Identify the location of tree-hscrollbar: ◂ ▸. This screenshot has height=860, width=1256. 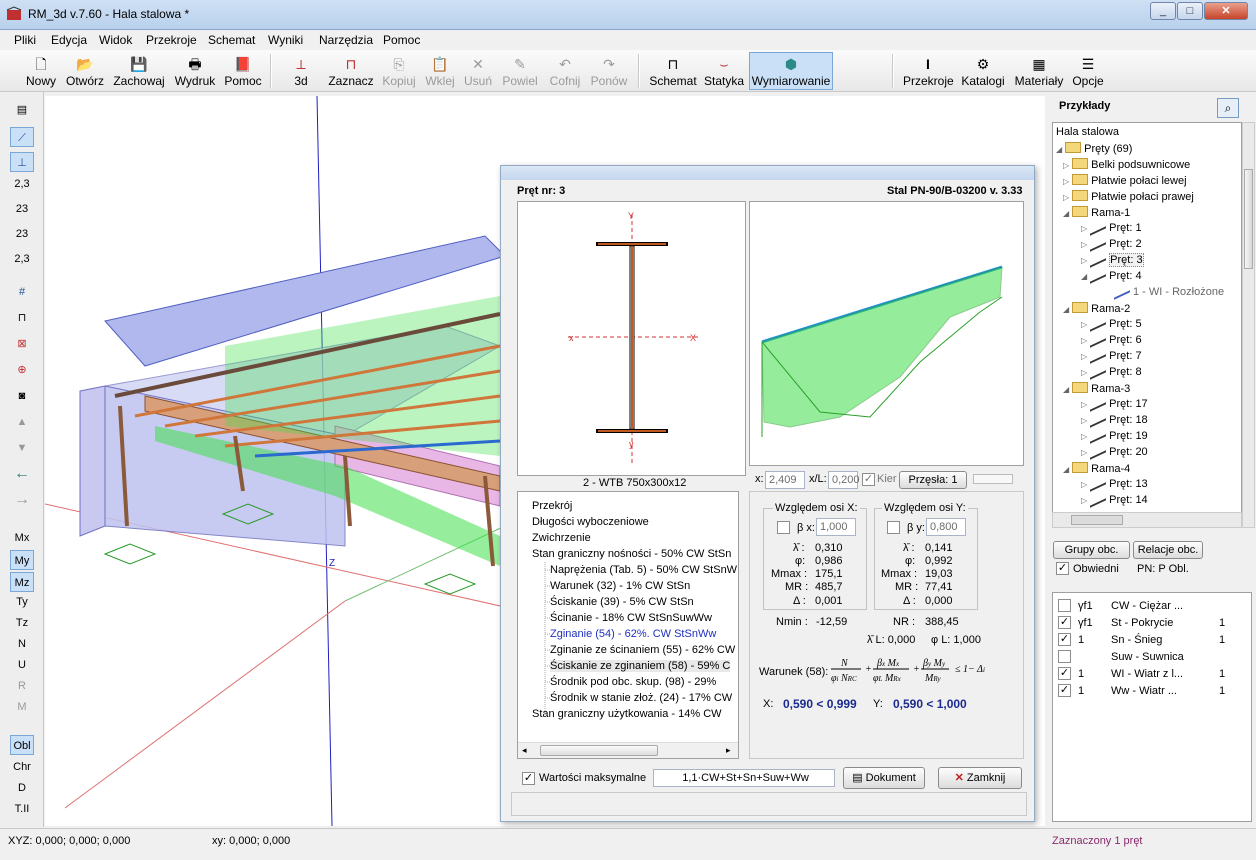
(628, 750).